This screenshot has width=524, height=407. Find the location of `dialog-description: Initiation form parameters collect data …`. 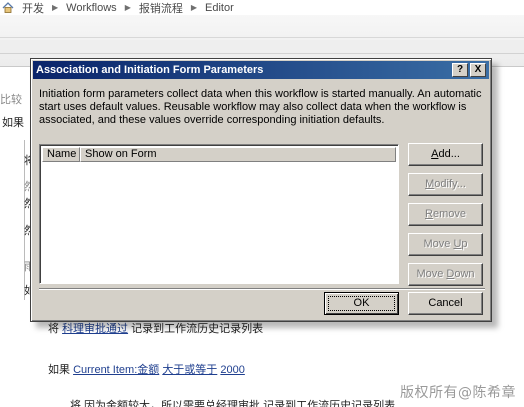

dialog-description: Initiation form parameters collect data … is located at coordinates (260, 107).